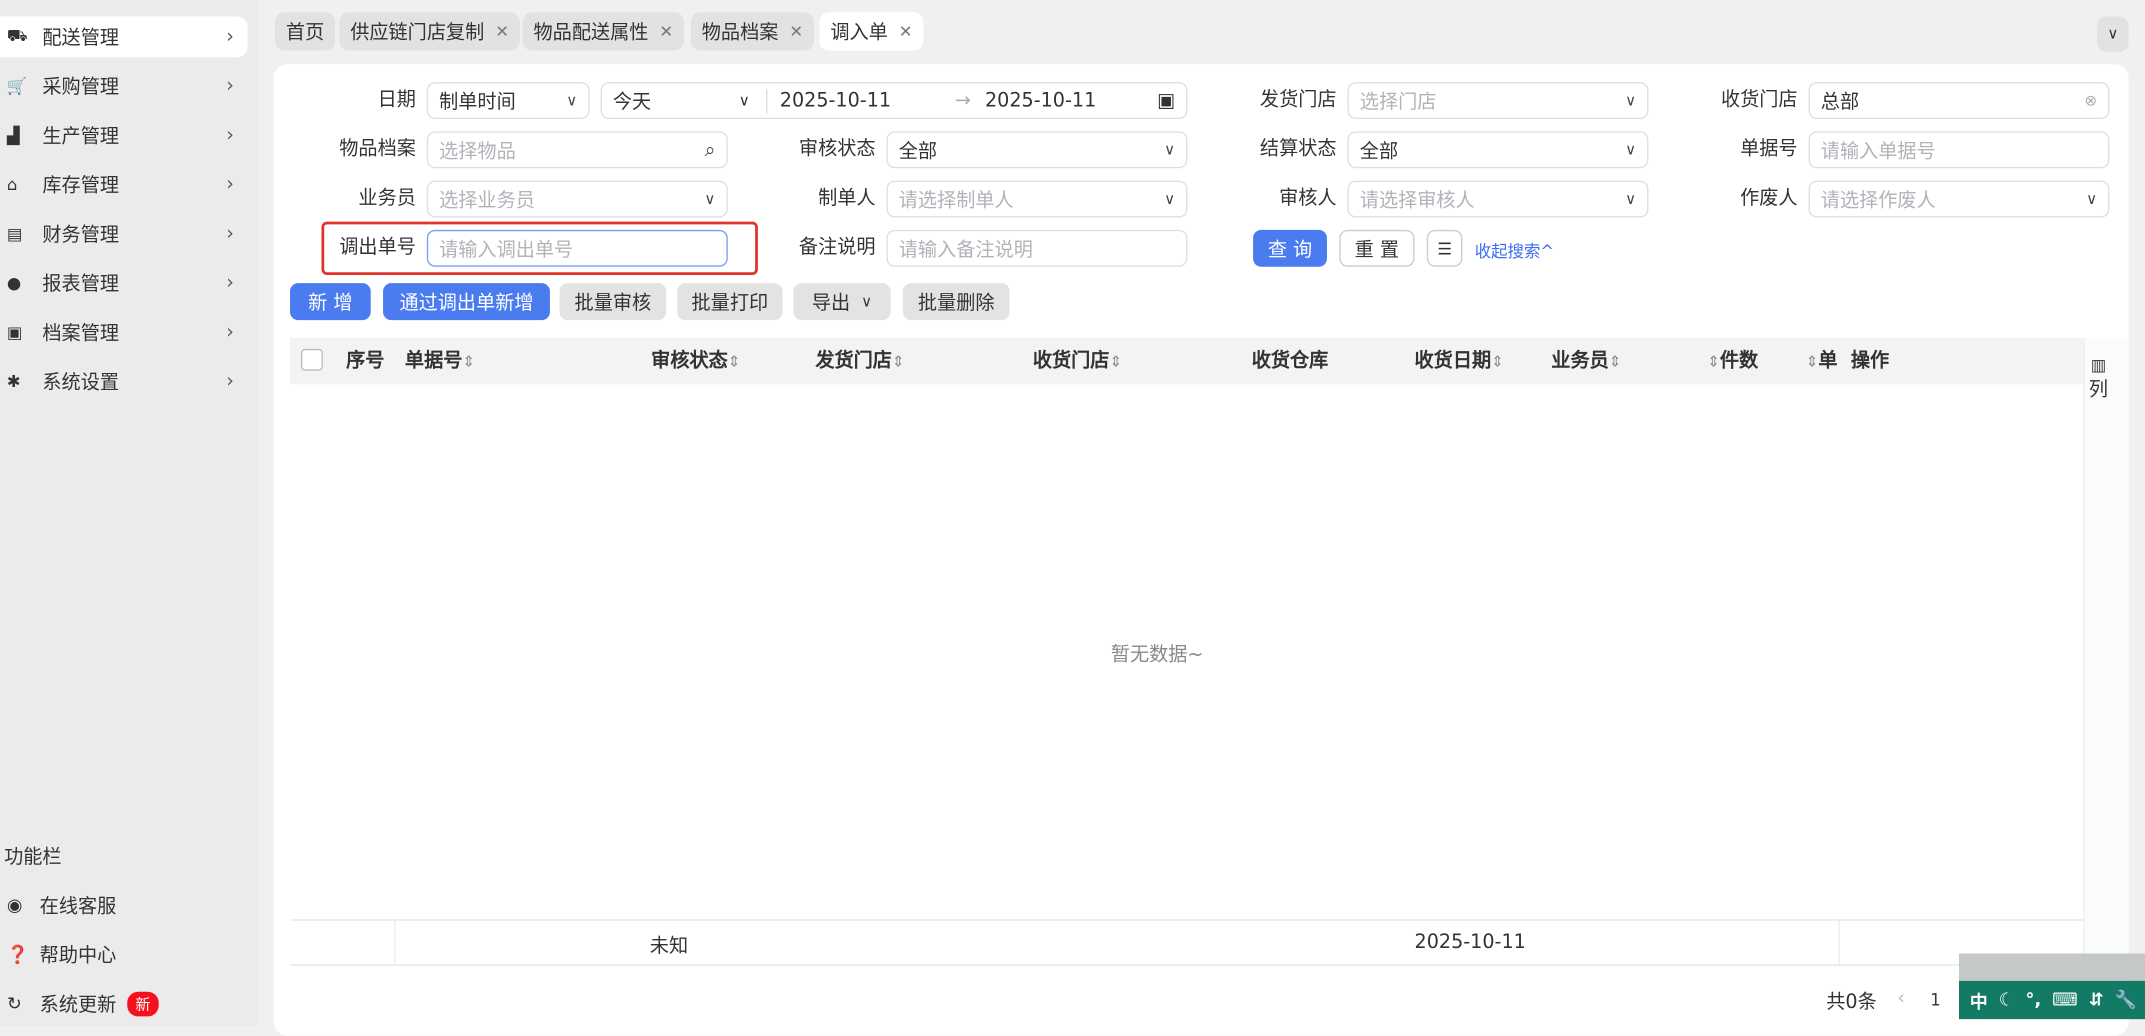 This screenshot has height=1036, width=2145. I want to click on col-ship-store: 发货门店⇕, so click(859, 361).